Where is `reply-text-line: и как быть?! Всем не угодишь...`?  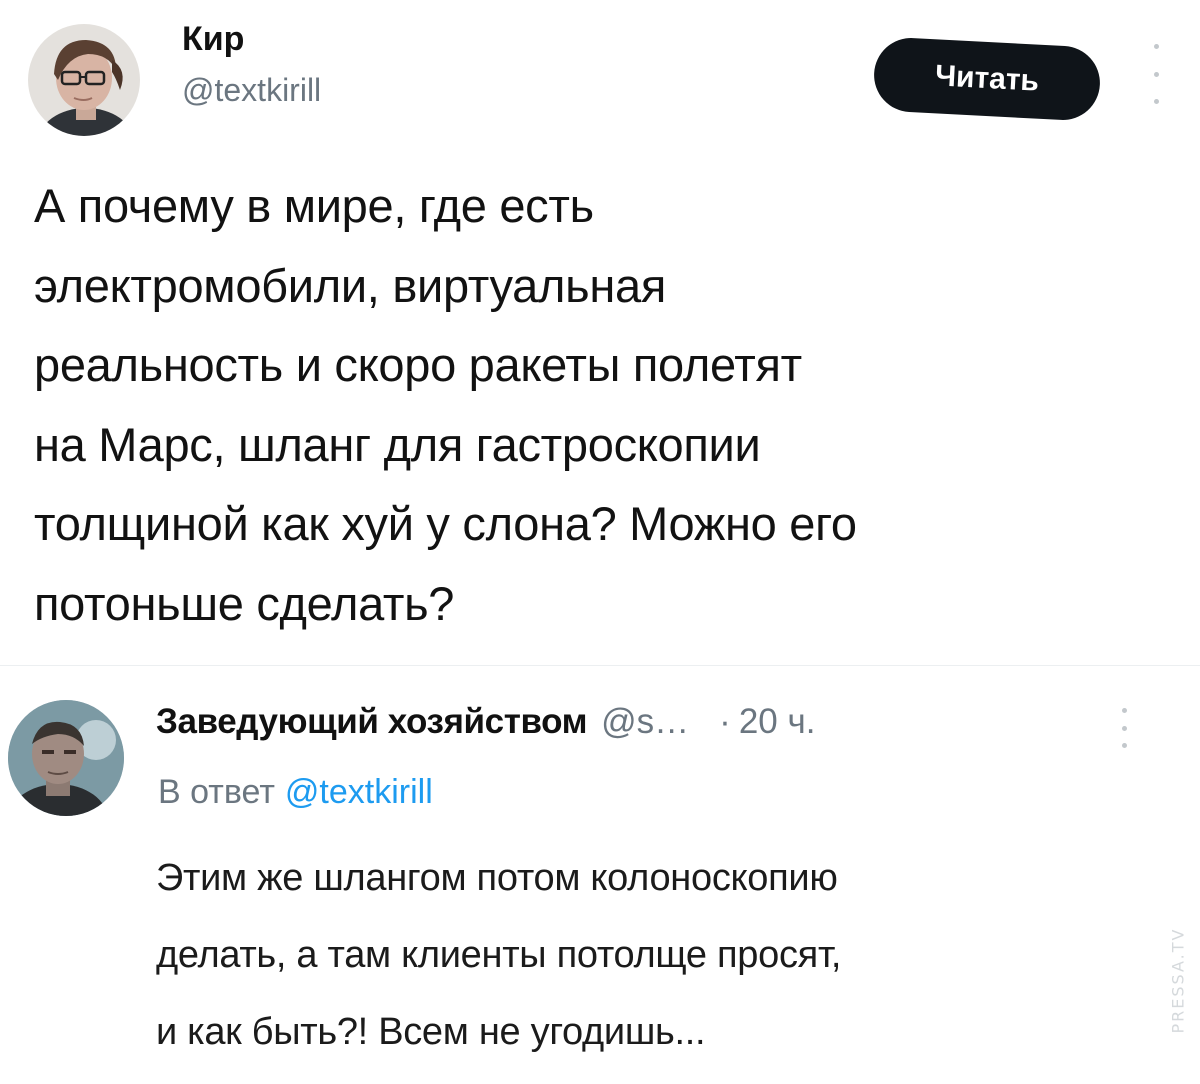 reply-text-line: и как быть?! Всем не угодишь... is located at coordinates (431, 1032).